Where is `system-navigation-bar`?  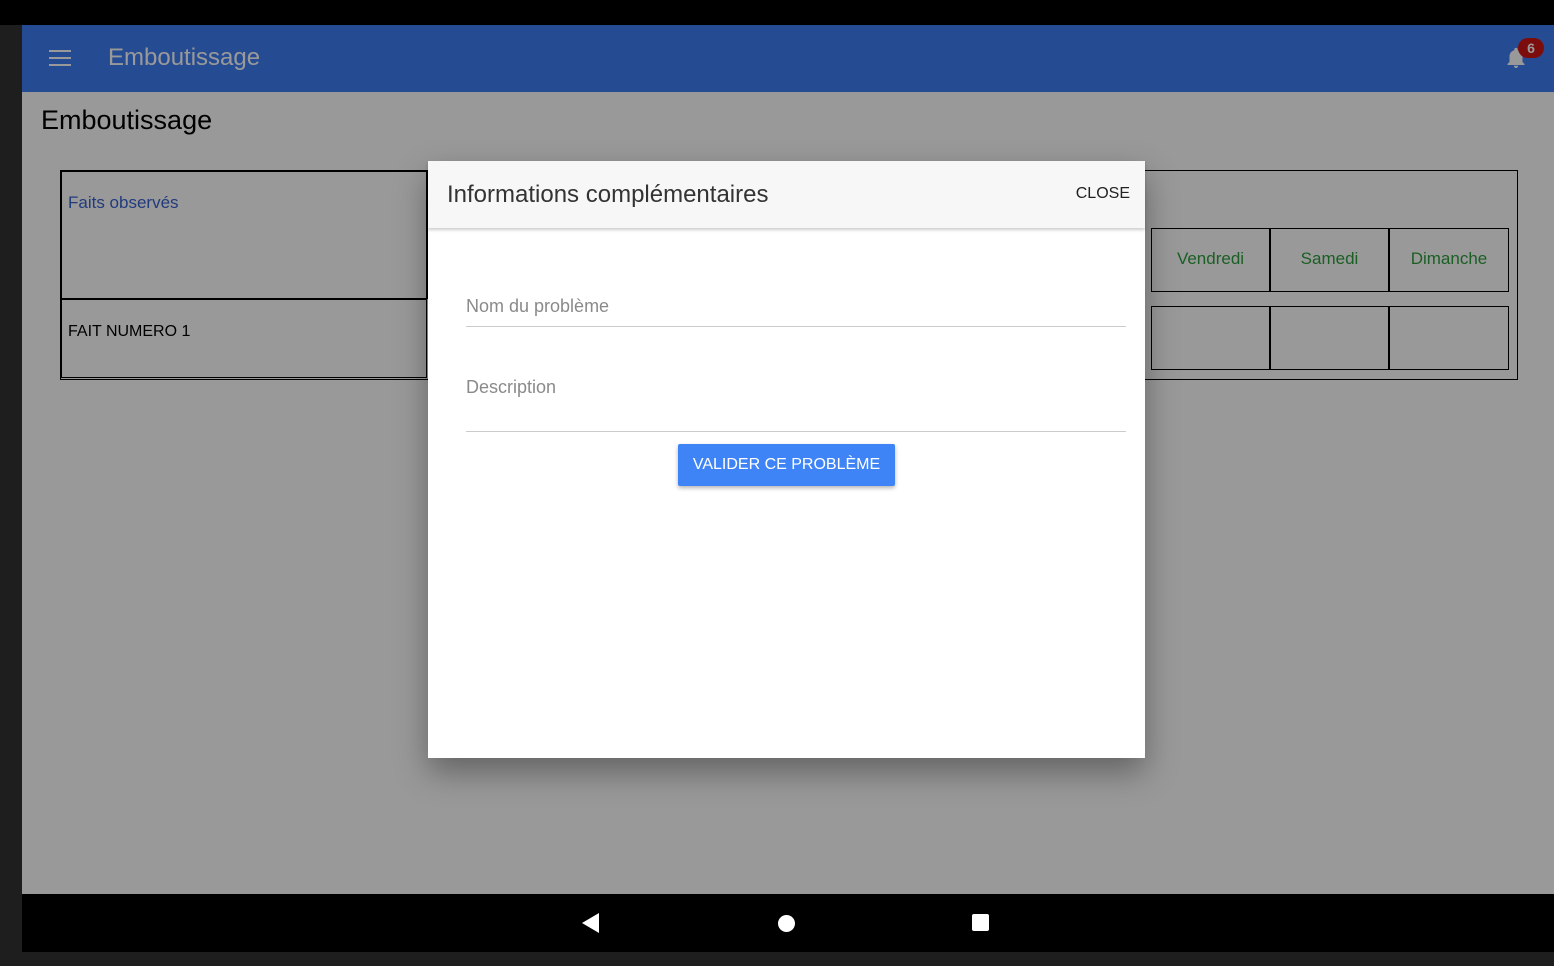 system-navigation-bar is located at coordinates (788, 923).